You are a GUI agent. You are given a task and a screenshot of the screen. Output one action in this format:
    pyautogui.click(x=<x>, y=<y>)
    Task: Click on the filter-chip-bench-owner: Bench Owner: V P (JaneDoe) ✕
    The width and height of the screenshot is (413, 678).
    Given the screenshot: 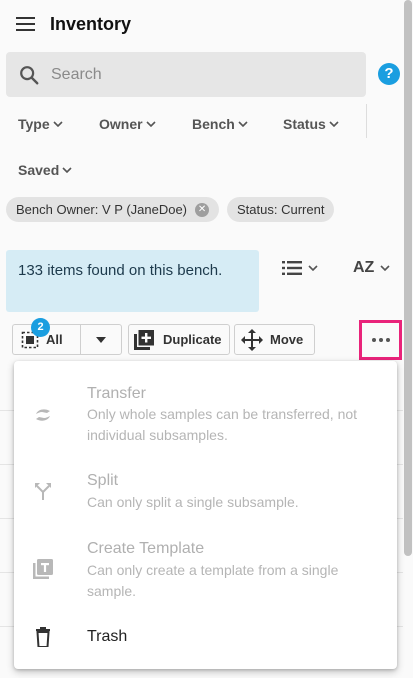 What is the action you would take?
    pyautogui.click(x=113, y=209)
    